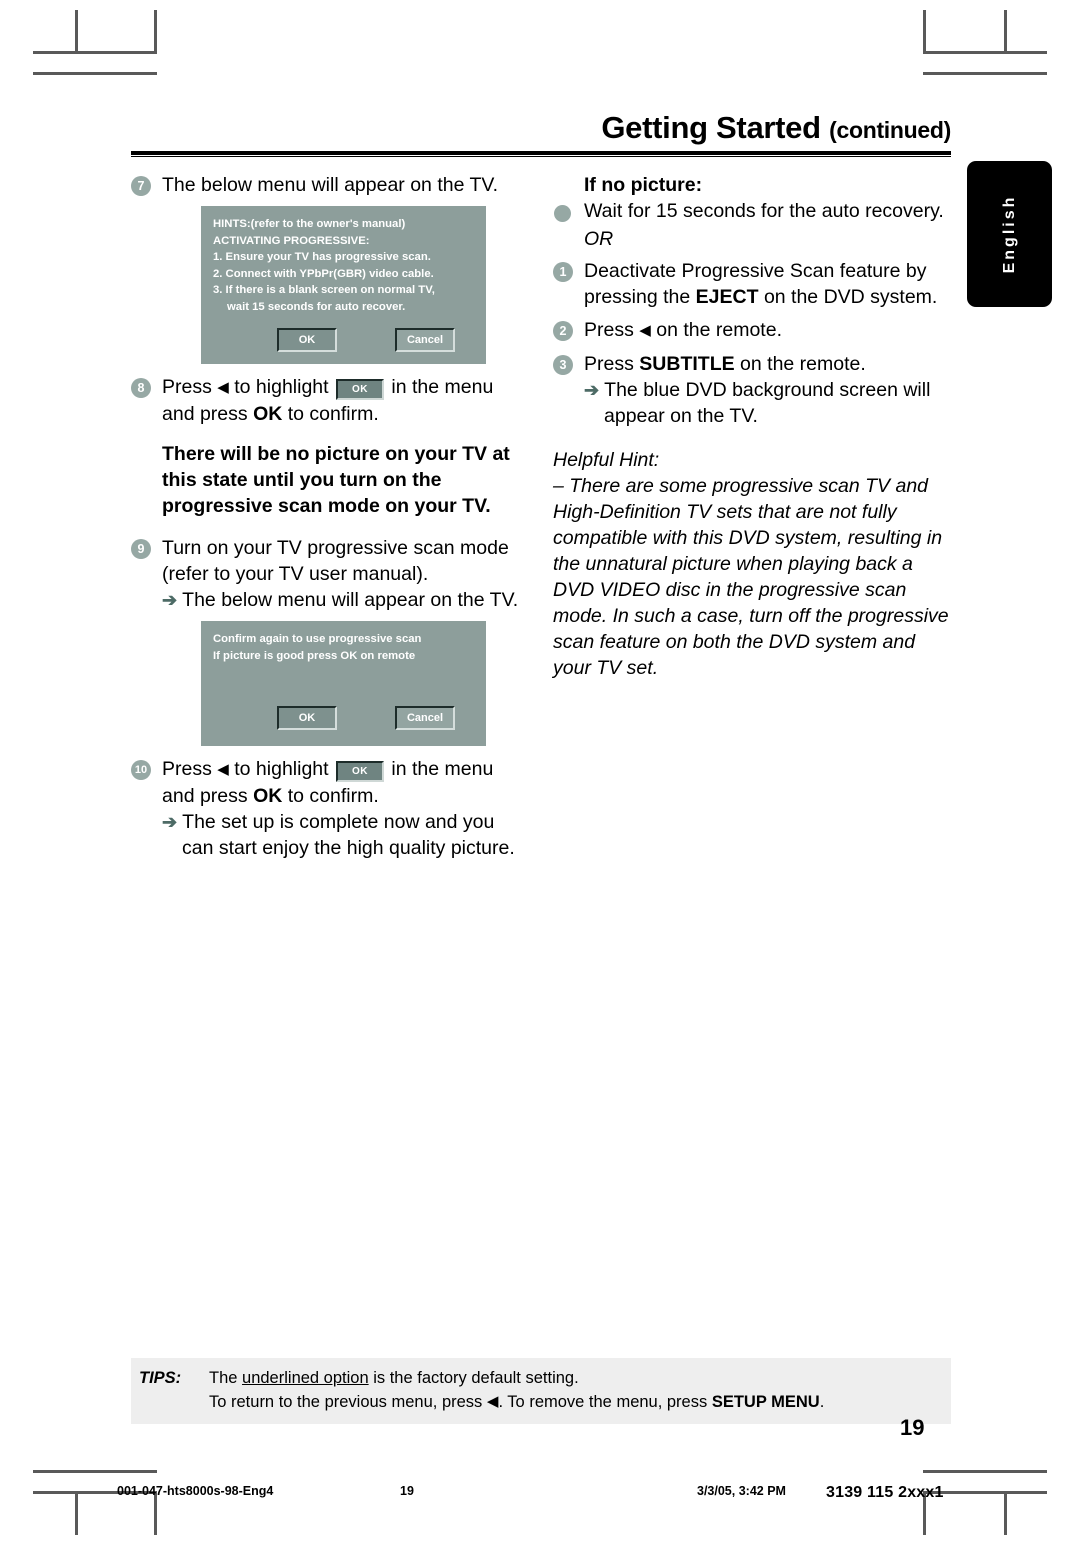  I want to click on step-9-line2: (refer to your TV user manual)., so click(295, 574).